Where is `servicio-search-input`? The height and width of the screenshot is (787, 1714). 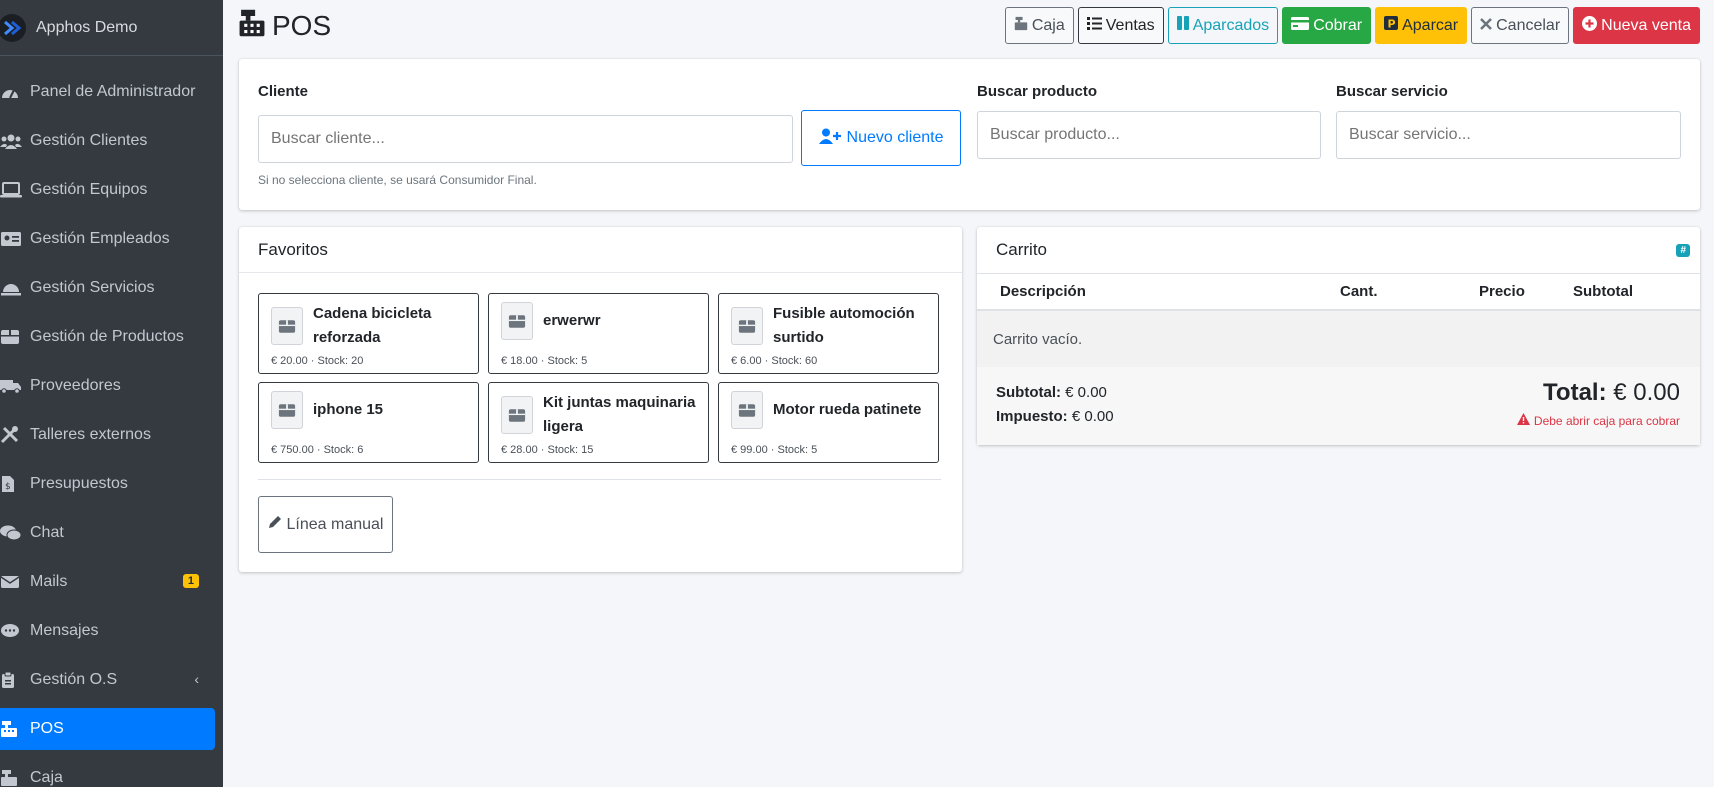
servicio-search-input is located at coordinates (1508, 135).